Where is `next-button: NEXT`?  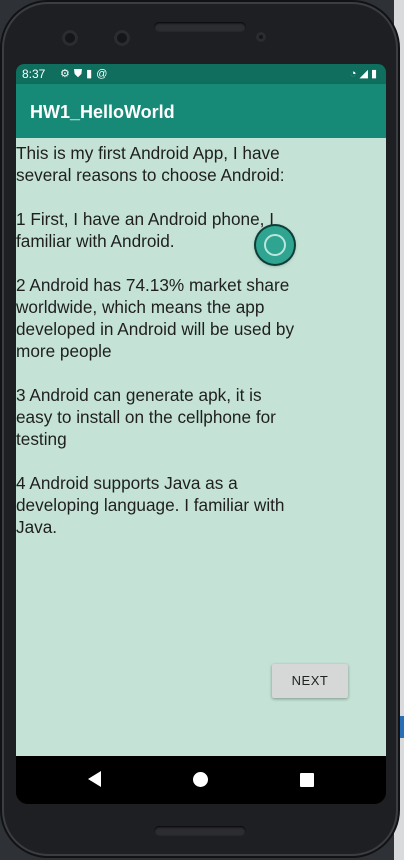
next-button: NEXT is located at coordinates (310, 681).